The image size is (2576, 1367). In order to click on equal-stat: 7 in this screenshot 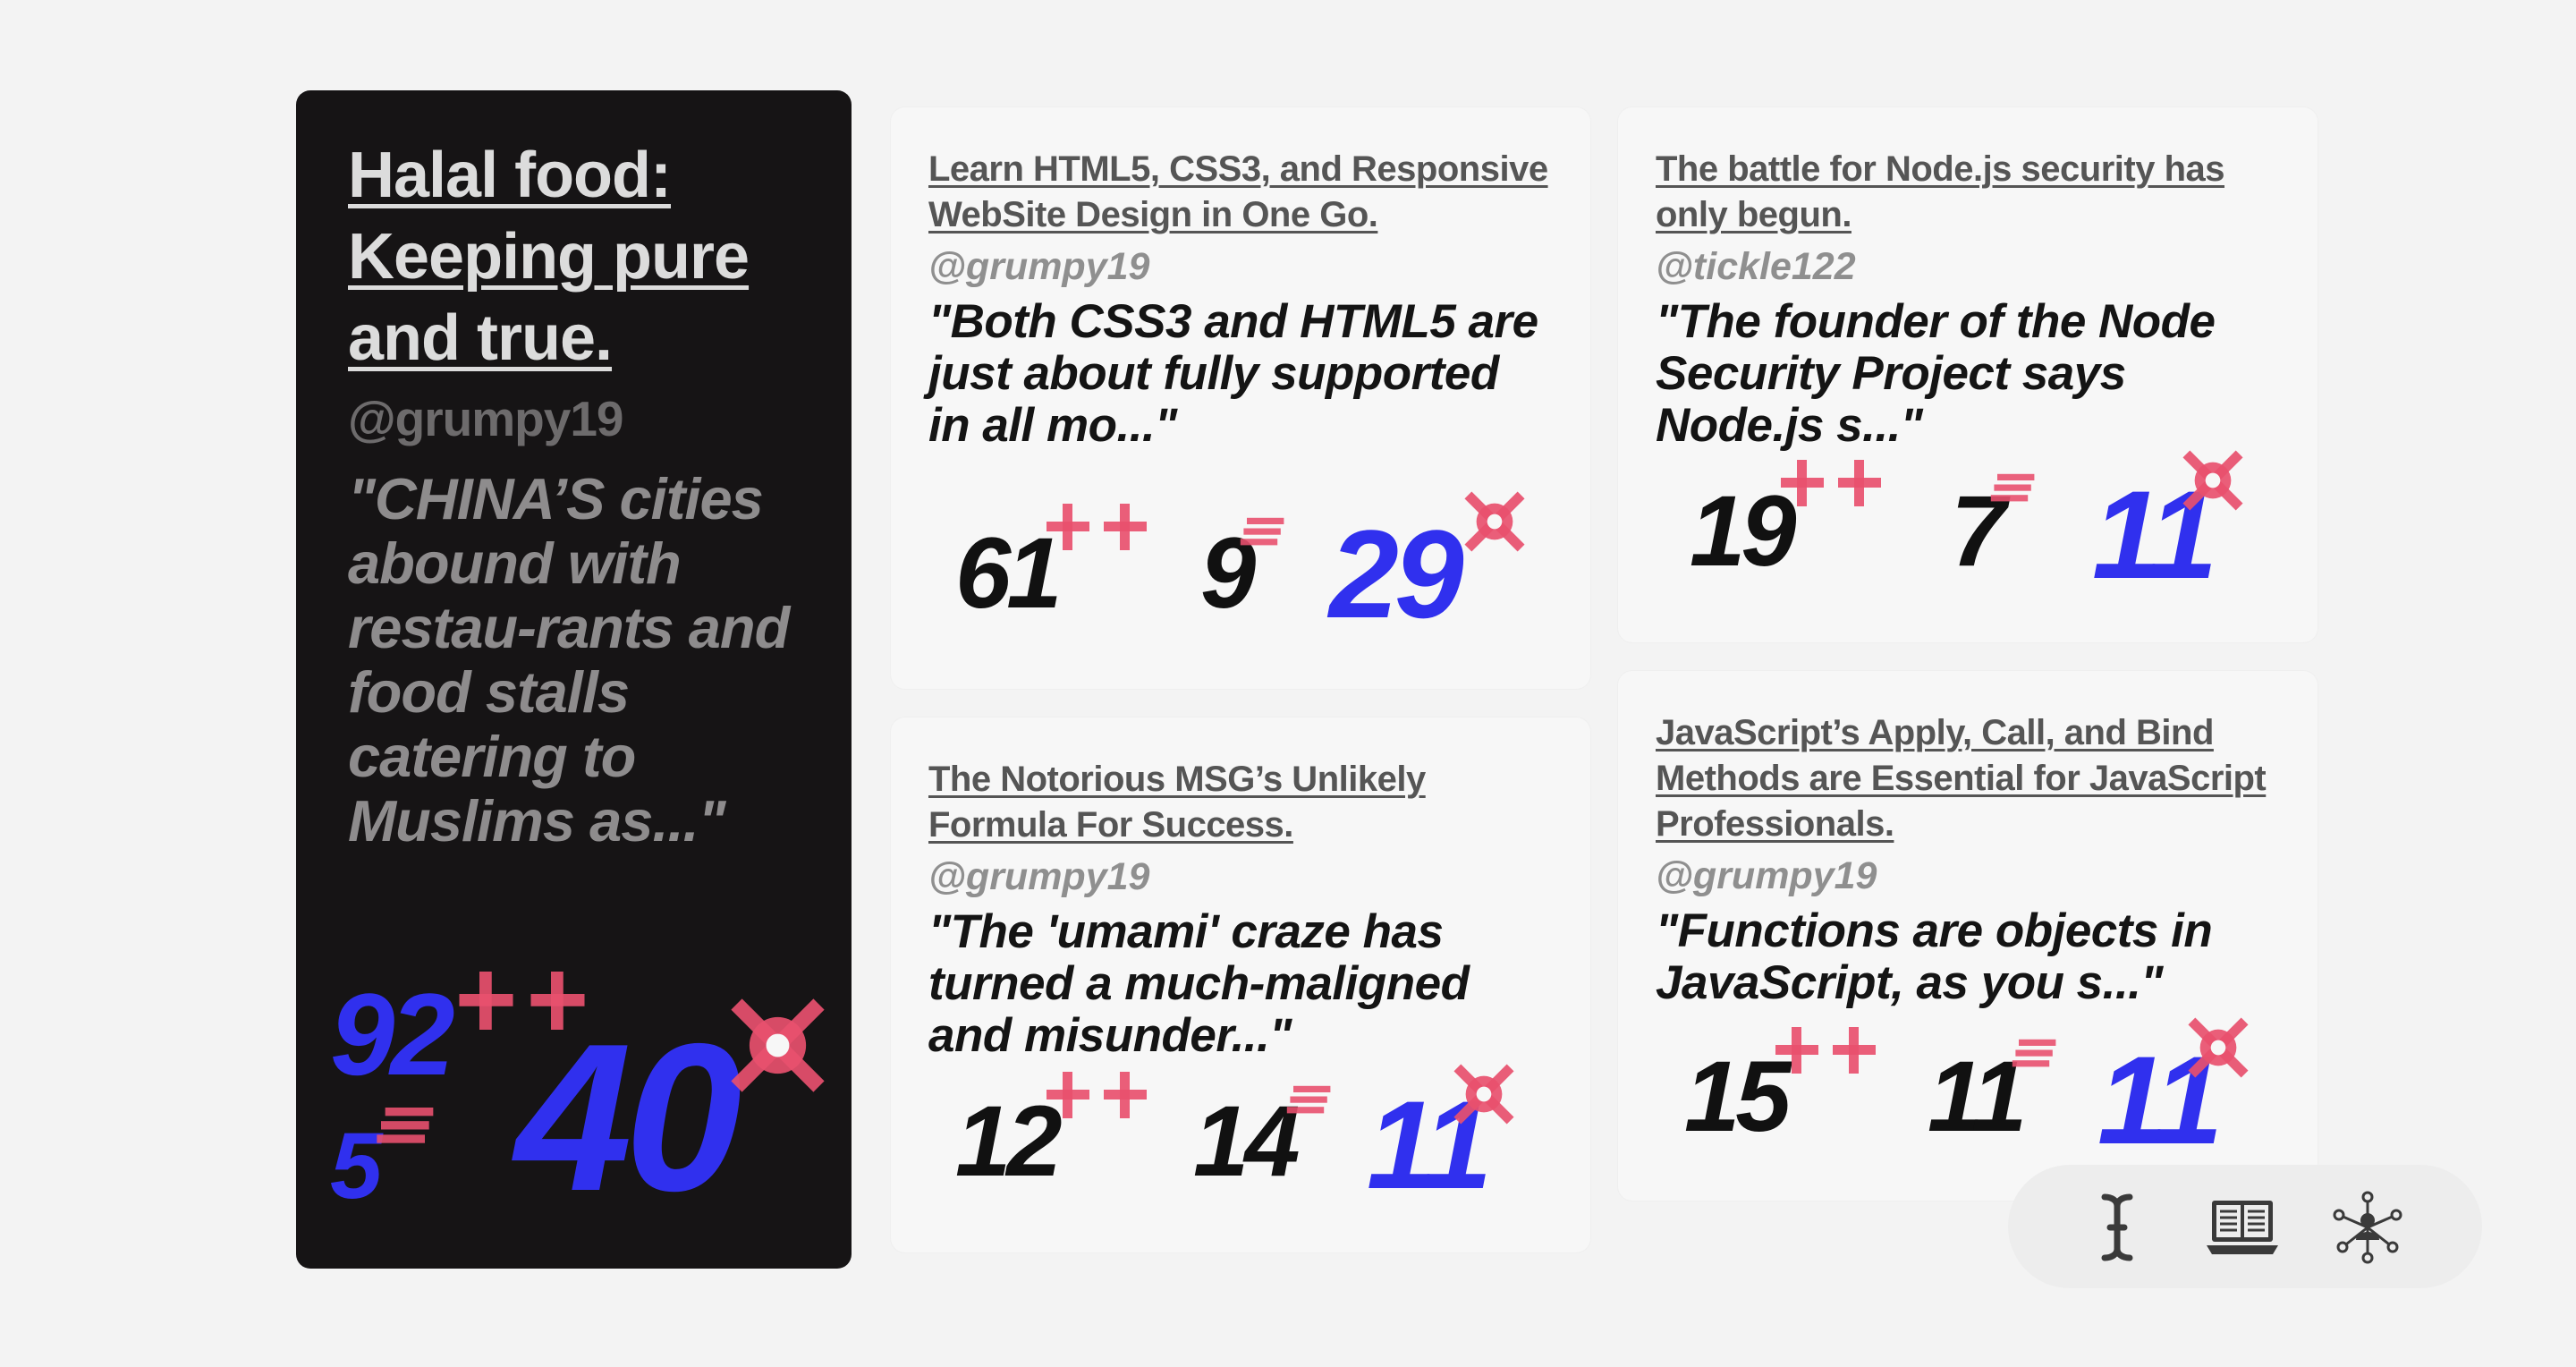, I will do `click(1976, 531)`.